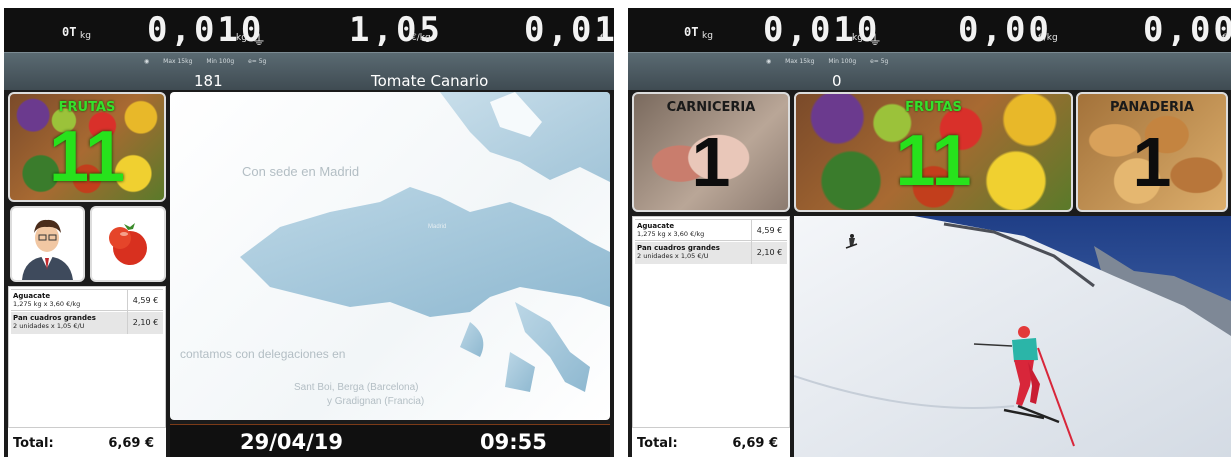  What do you see at coordinates (1005, 30) in the screenshot?
I see `price-value: 0,00` at bounding box center [1005, 30].